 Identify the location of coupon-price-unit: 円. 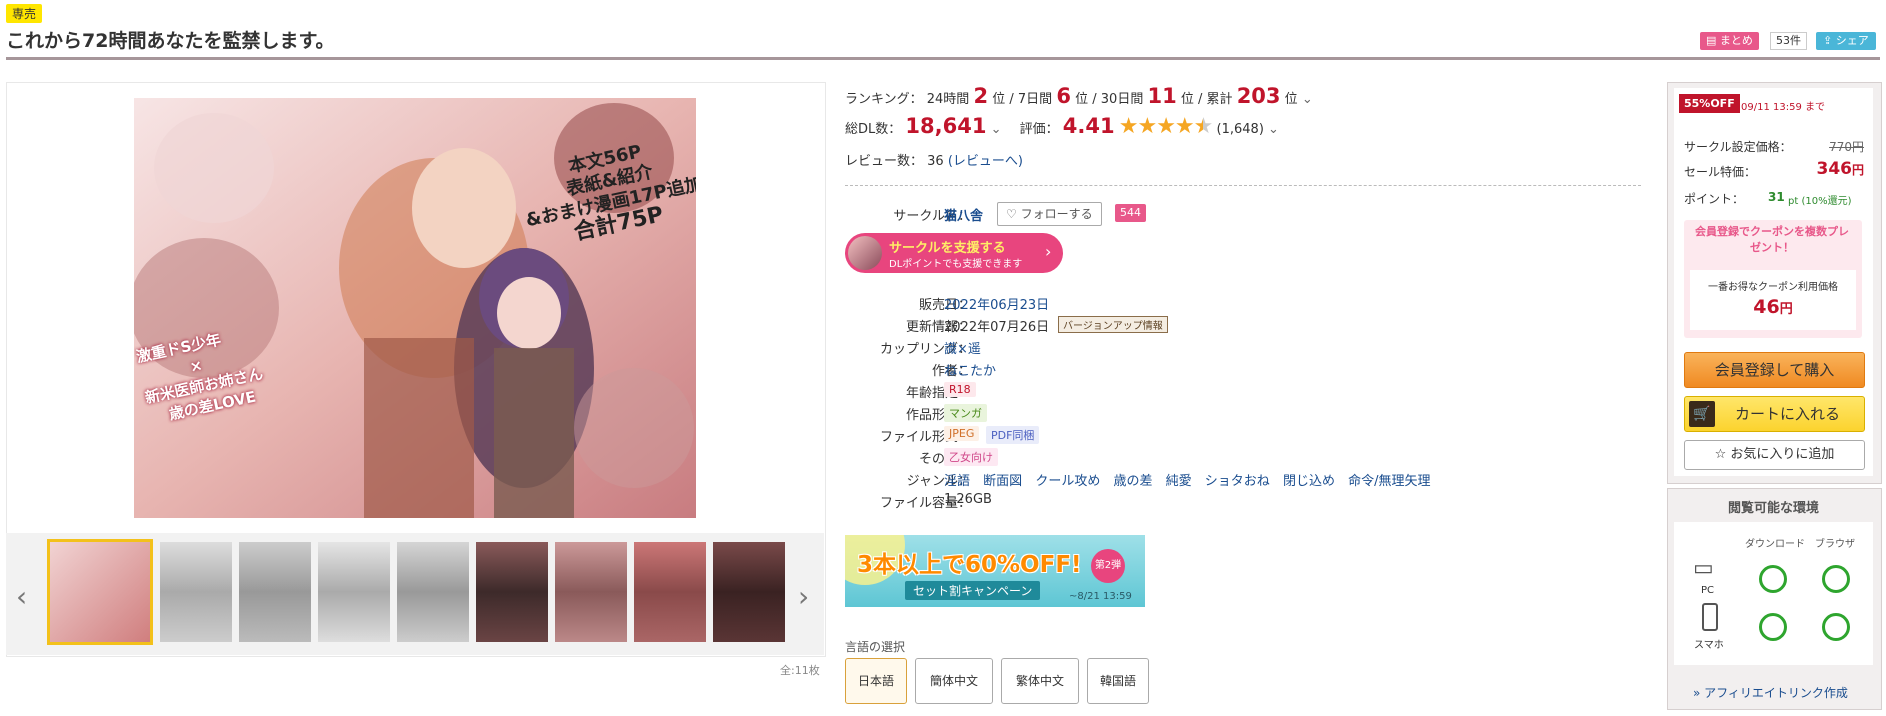
(1786, 309).